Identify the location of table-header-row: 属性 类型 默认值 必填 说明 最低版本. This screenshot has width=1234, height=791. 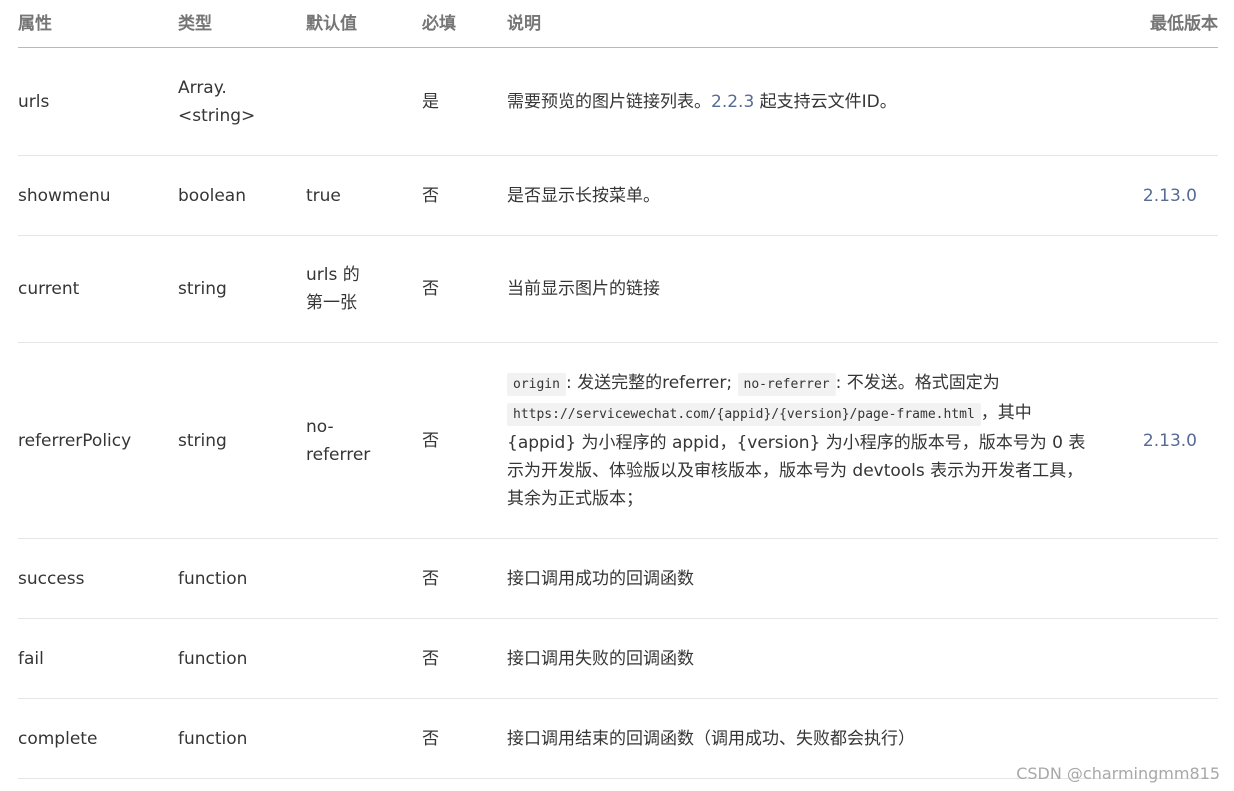
(618, 24).